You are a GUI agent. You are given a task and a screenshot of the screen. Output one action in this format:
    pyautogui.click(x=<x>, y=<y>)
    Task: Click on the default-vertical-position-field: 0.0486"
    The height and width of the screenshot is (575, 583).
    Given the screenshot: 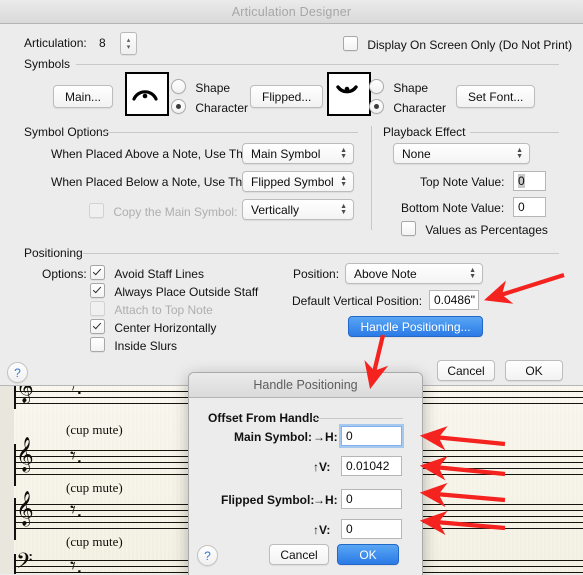 What is the action you would take?
    pyautogui.click(x=454, y=300)
    